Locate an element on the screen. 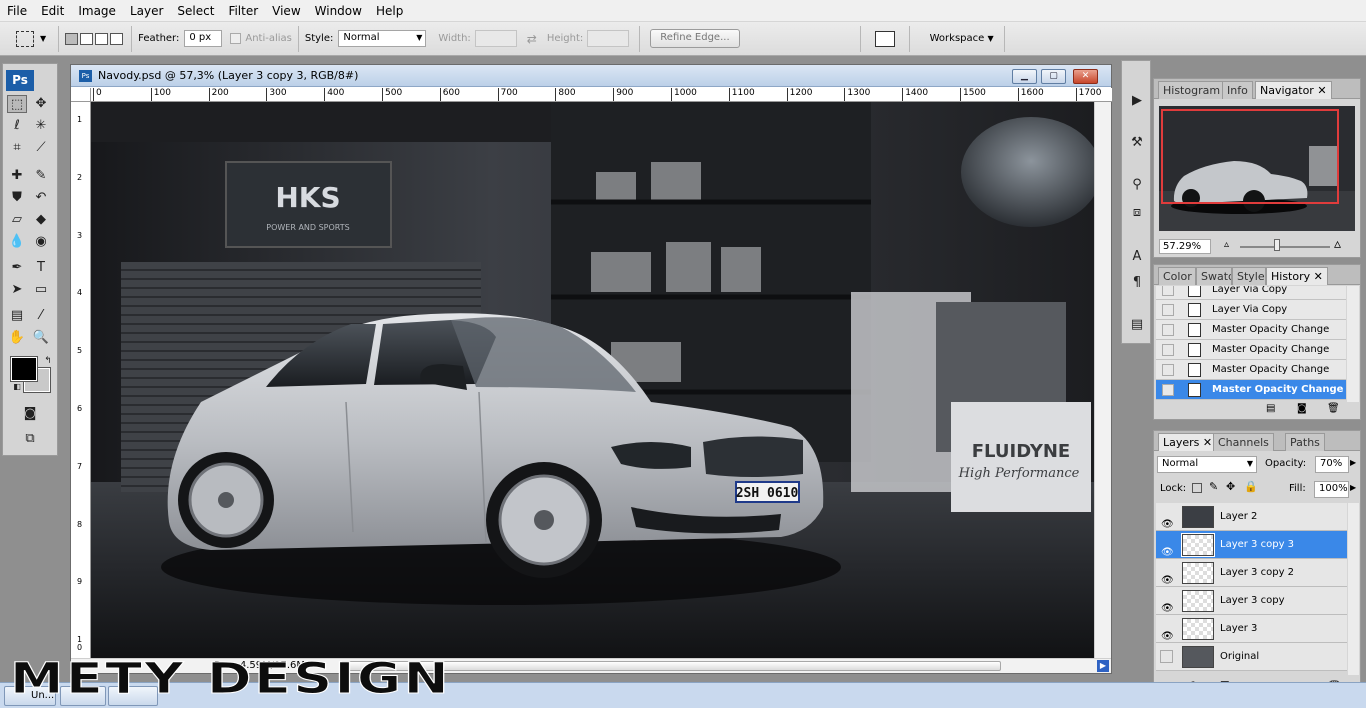  navigator-zoom-value: 57.29% is located at coordinates (1185, 246).